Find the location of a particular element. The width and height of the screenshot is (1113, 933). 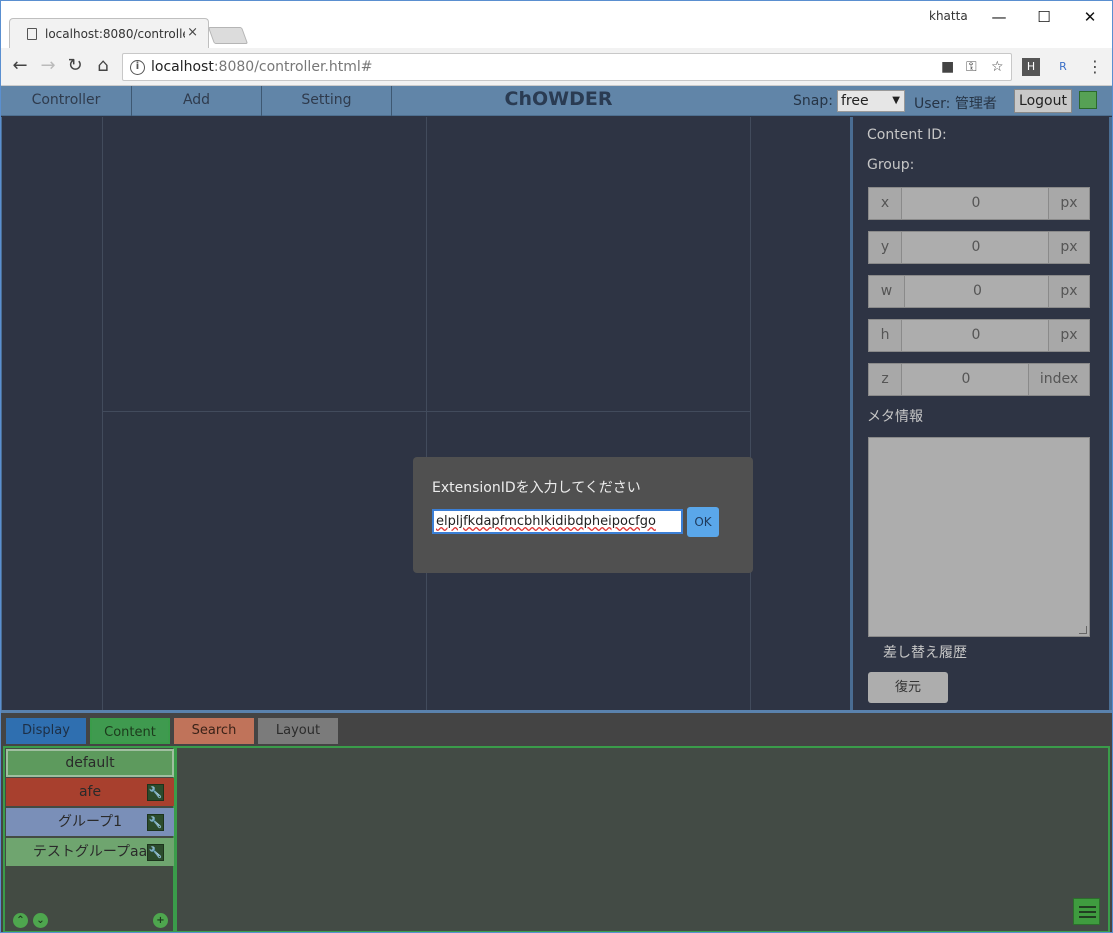

prop-y-unit: px is located at coordinates (1068, 247).